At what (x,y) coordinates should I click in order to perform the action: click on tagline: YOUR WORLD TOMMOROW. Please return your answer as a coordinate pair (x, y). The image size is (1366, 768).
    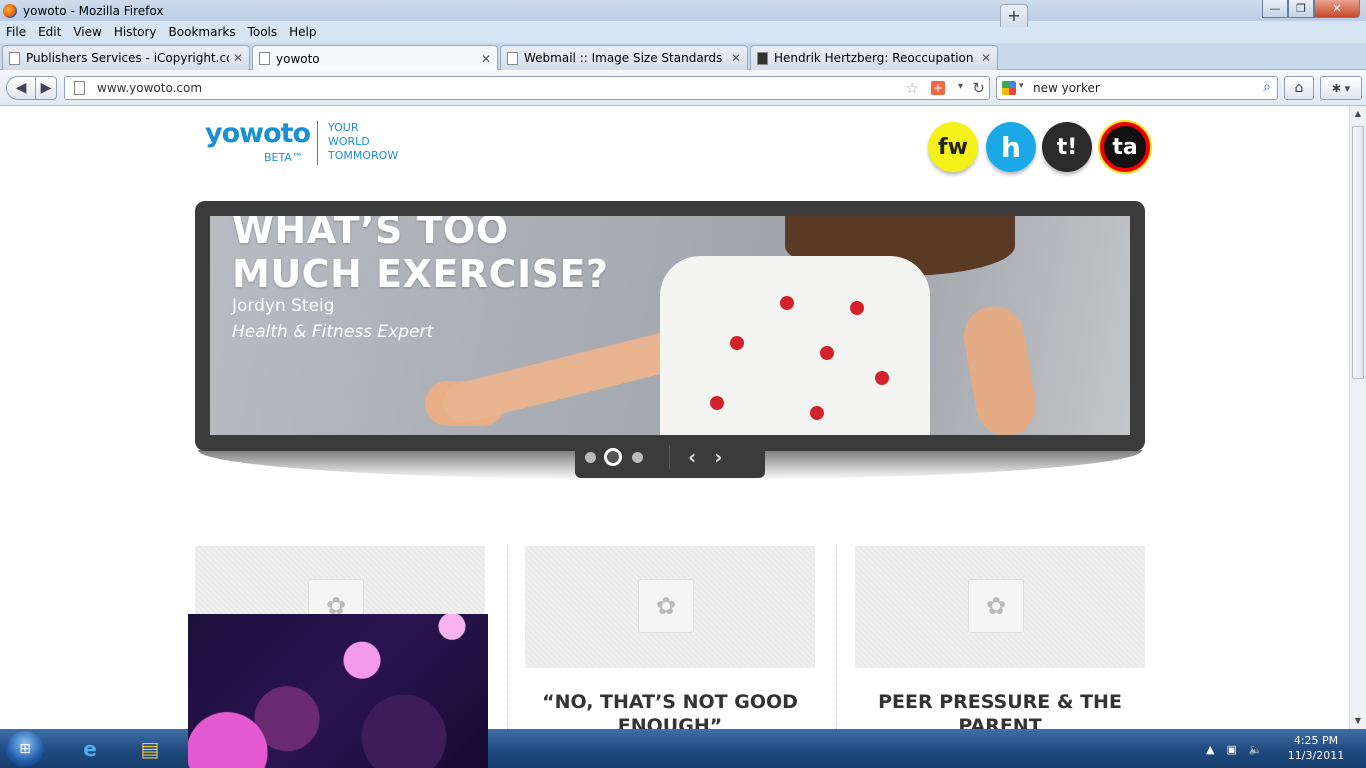
    Looking at the image, I should click on (363, 142).